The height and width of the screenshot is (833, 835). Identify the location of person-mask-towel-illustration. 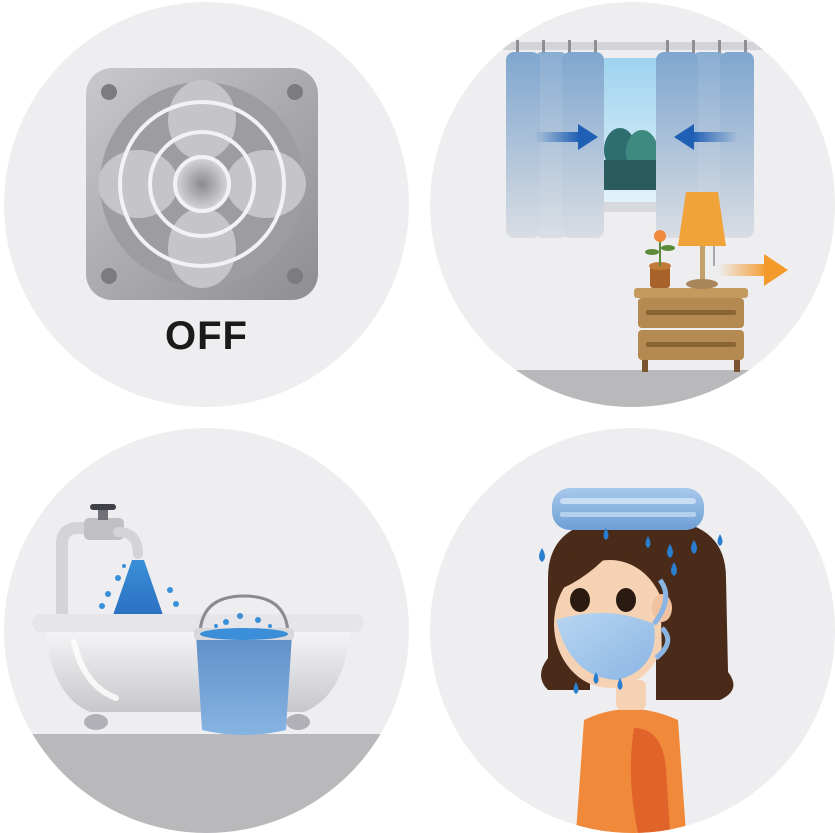
(636, 660).